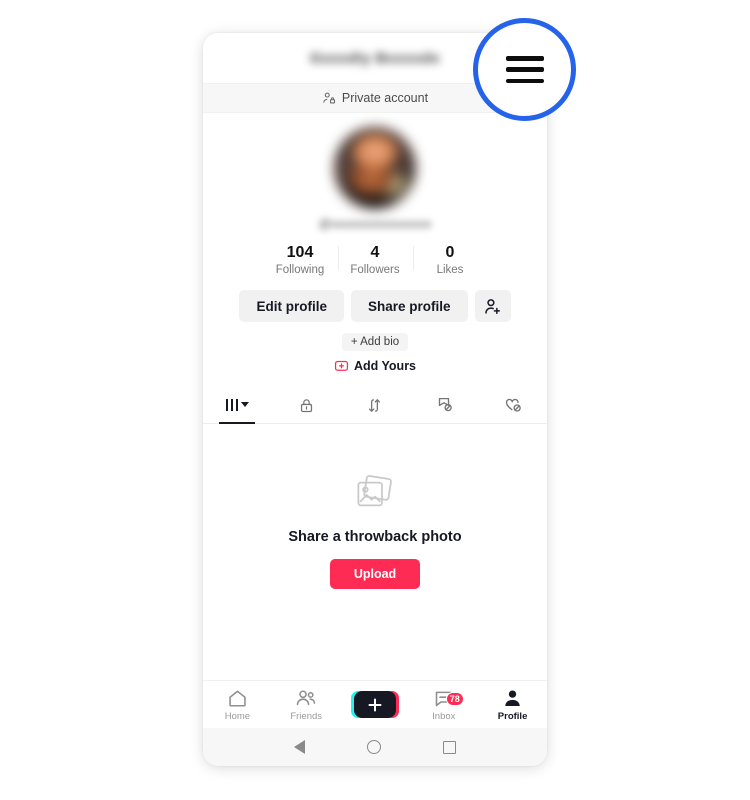  I want to click on nav-item-profile: Profile, so click(512, 705).